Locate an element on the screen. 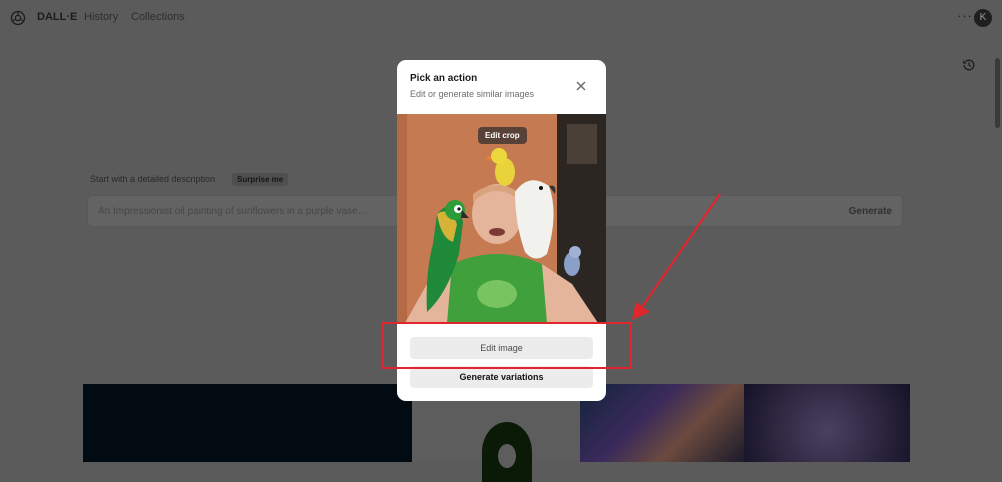 The image size is (1002, 482). close-icon is located at coordinates (581, 86).